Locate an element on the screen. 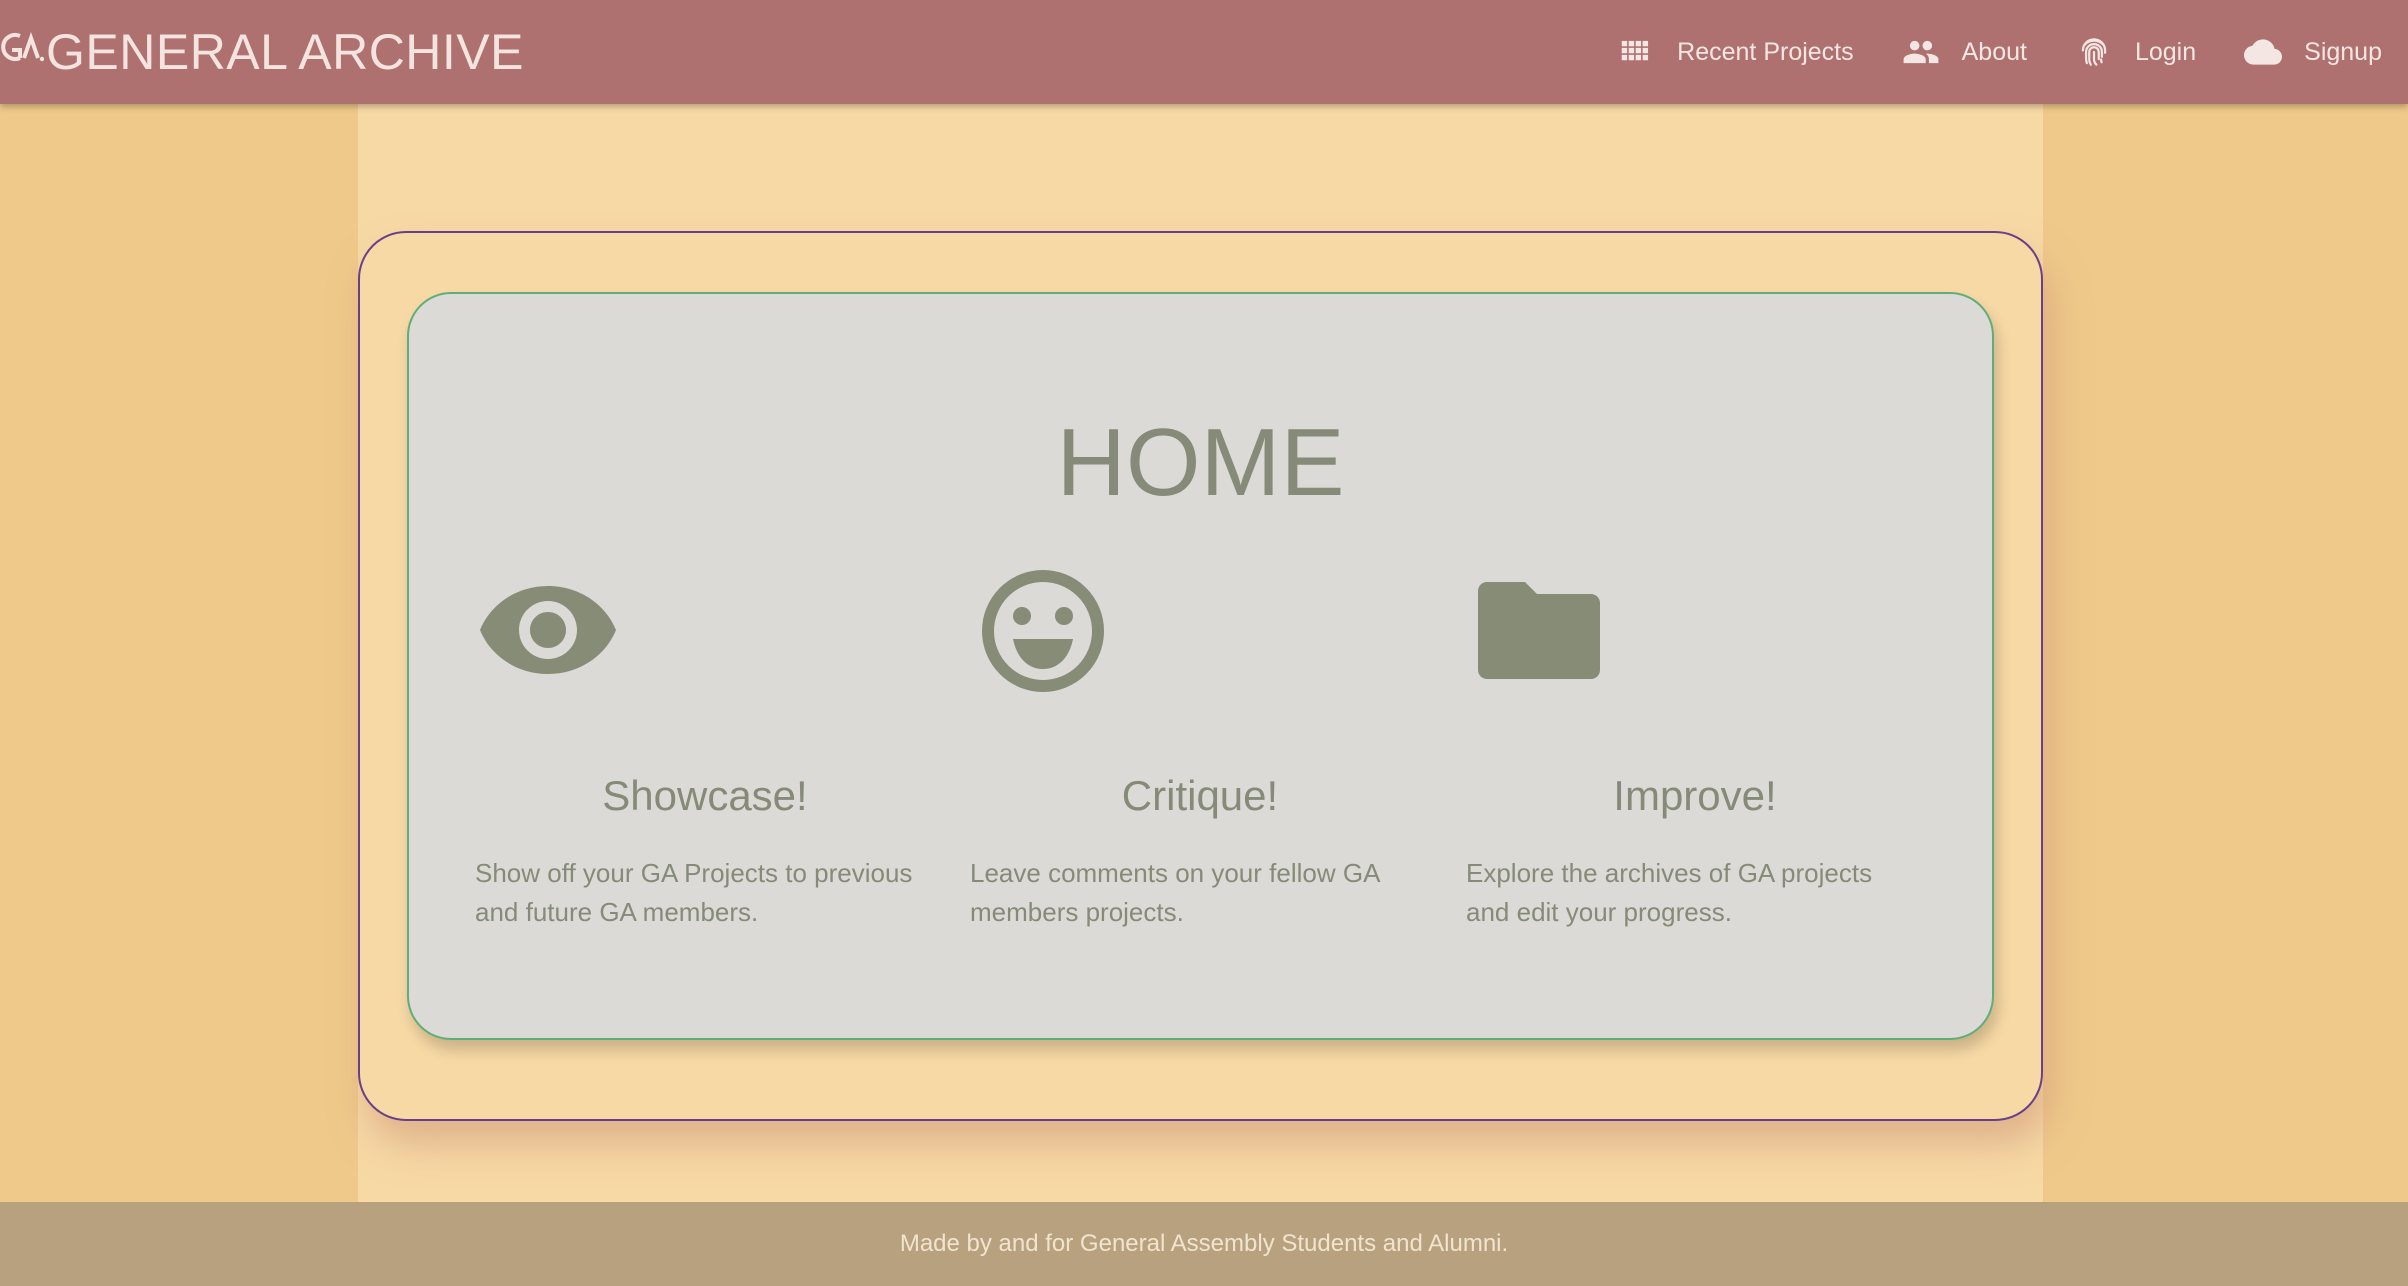 Image resolution: width=2408 pixels, height=1286 pixels. ga-logo-icon is located at coordinates (22, 46).